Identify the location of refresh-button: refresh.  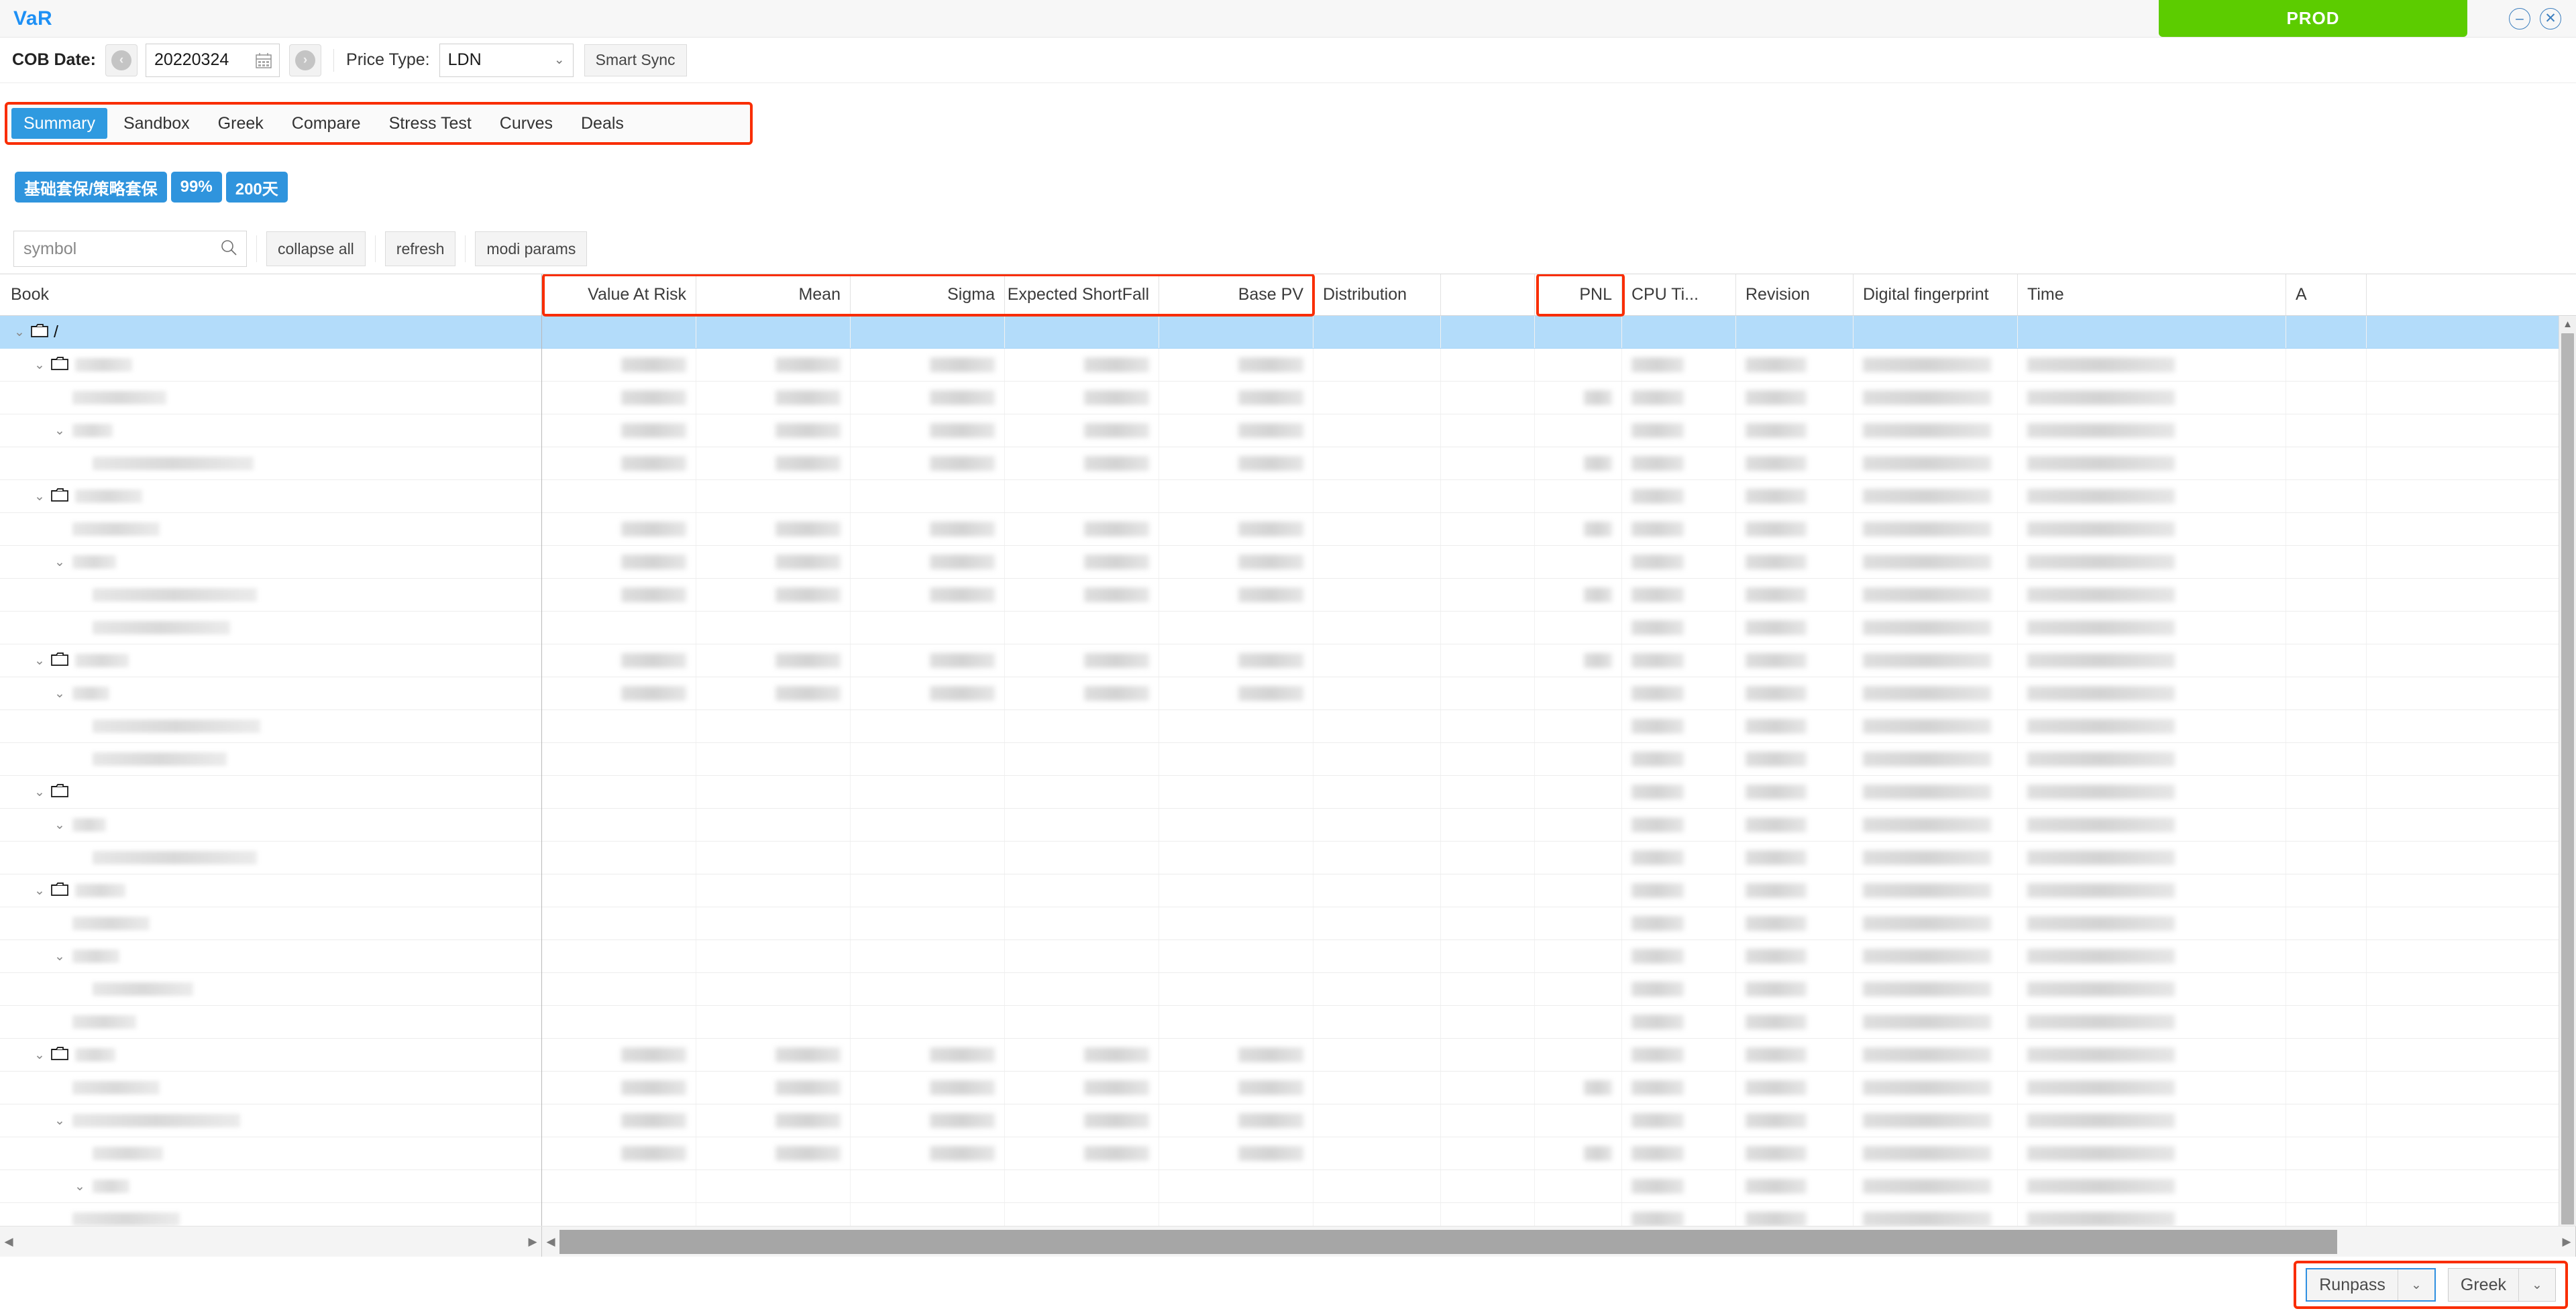
(420, 249).